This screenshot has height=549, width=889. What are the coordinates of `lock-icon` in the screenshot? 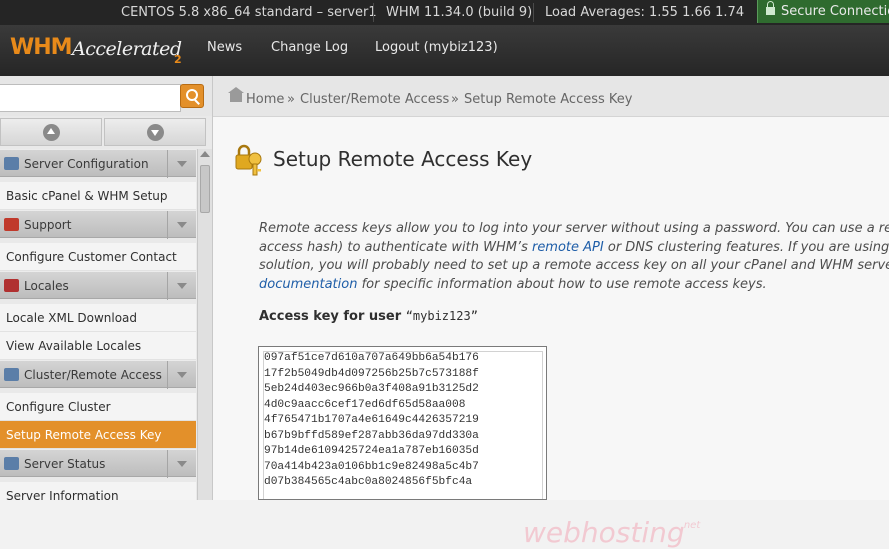 It's located at (770, 8).